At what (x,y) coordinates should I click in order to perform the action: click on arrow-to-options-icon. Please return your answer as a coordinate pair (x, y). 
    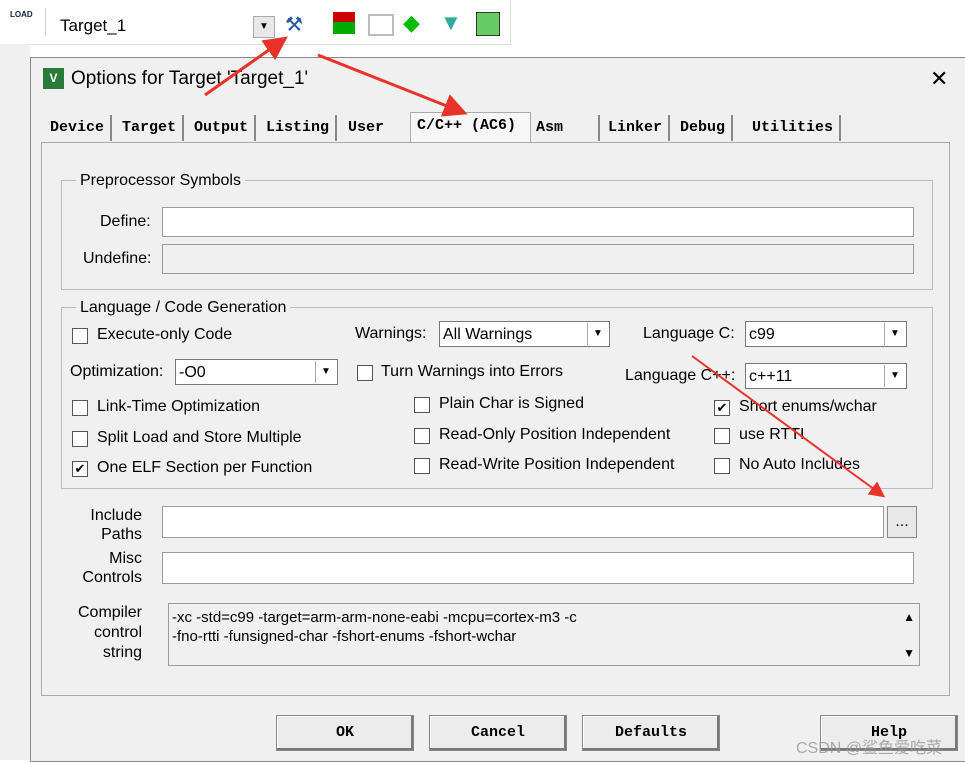
    Looking at the image, I should click on (246, 66).